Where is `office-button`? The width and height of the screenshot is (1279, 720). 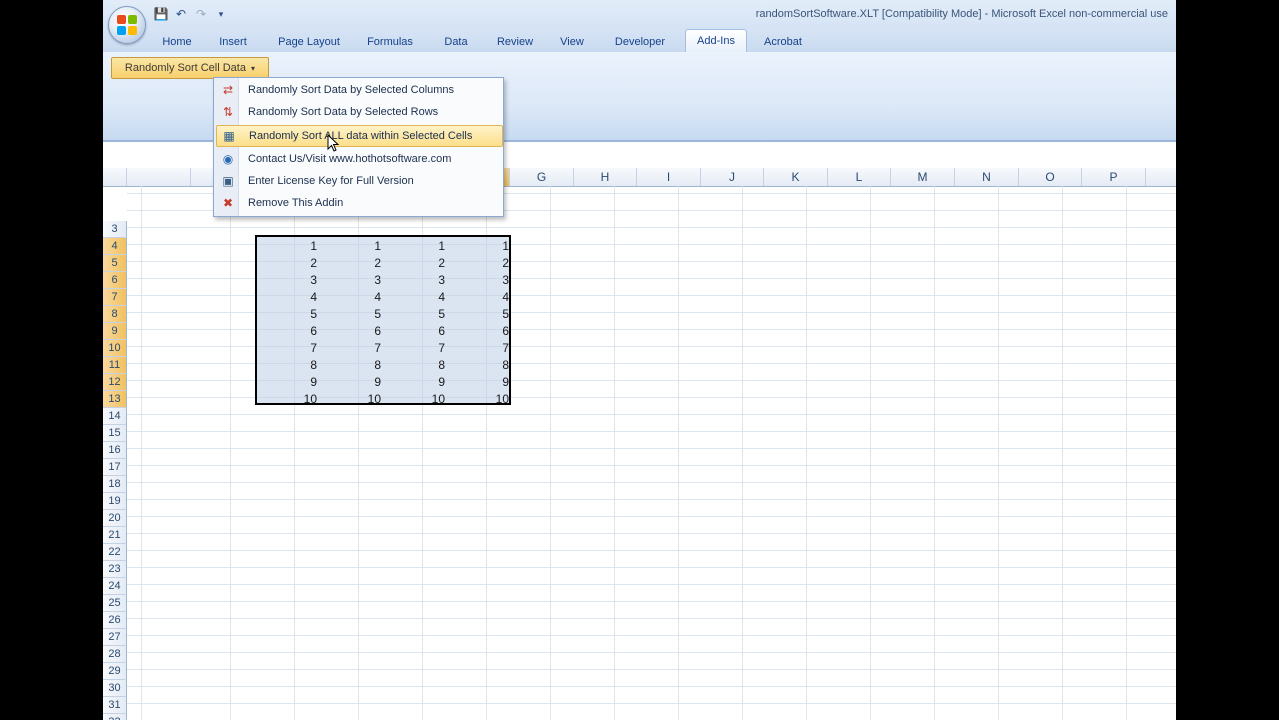 office-button is located at coordinates (127, 25).